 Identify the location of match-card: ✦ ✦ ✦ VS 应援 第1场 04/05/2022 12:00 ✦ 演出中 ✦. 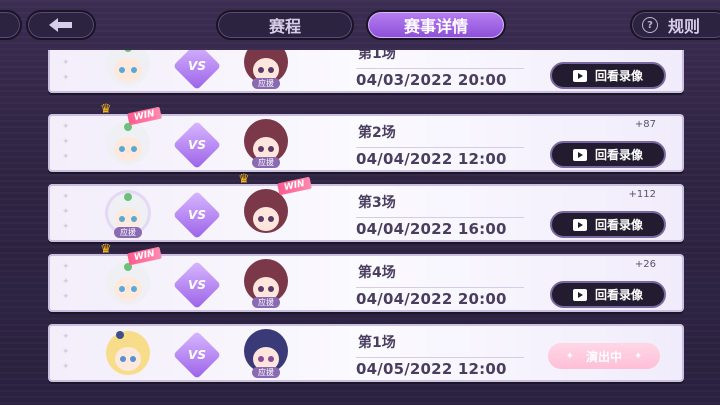
(366, 353).